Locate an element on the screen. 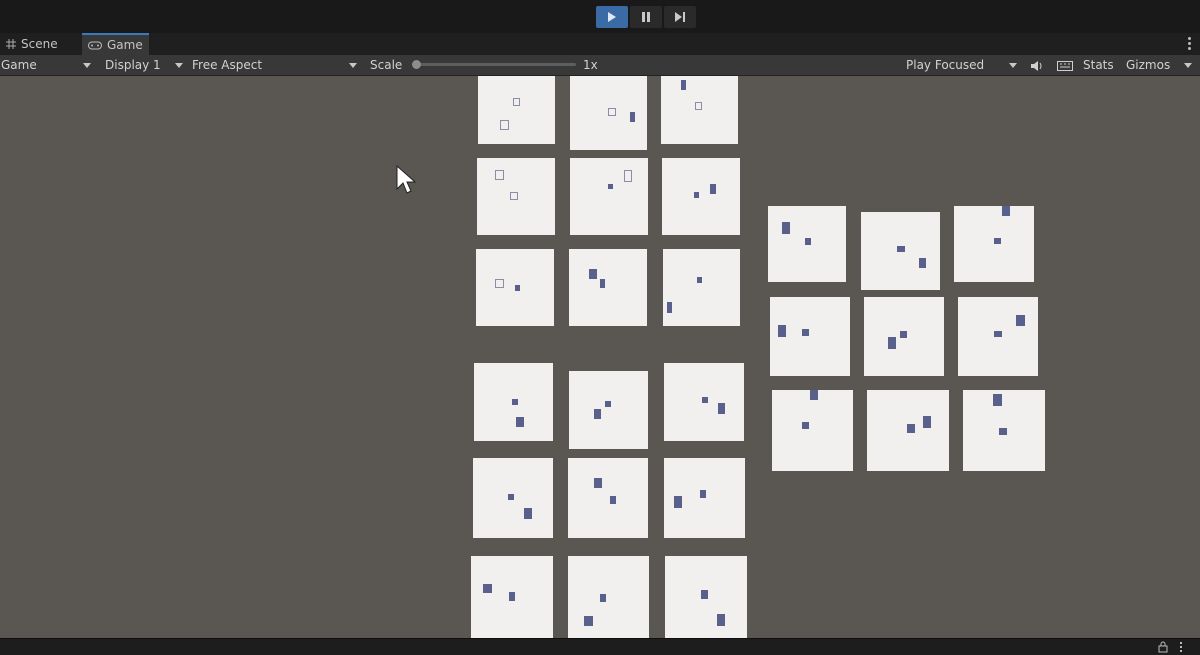 The width and height of the screenshot is (1200, 655). tab-game: Game is located at coordinates (115, 44).